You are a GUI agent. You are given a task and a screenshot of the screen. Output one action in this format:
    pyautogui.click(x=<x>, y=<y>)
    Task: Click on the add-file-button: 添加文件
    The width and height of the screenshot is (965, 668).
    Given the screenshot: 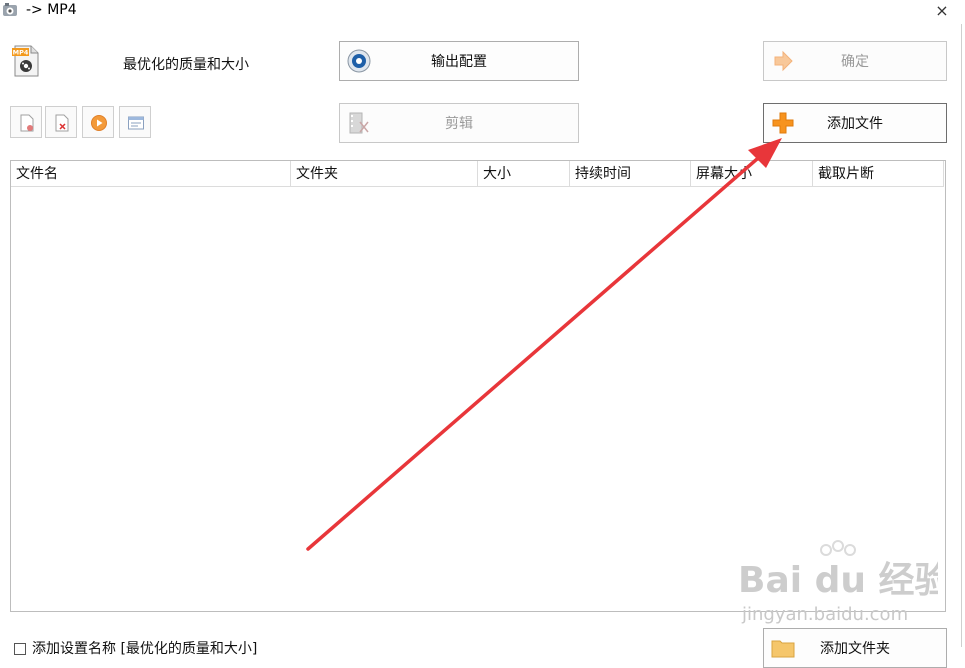 What is the action you would take?
    pyautogui.click(x=855, y=123)
    